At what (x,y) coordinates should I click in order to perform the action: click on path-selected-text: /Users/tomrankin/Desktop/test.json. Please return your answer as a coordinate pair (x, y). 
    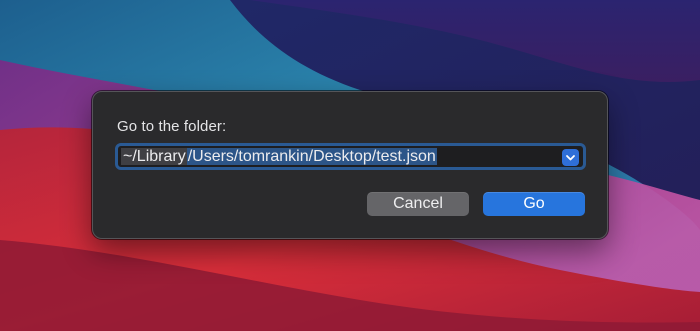
    Looking at the image, I should click on (311, 156).